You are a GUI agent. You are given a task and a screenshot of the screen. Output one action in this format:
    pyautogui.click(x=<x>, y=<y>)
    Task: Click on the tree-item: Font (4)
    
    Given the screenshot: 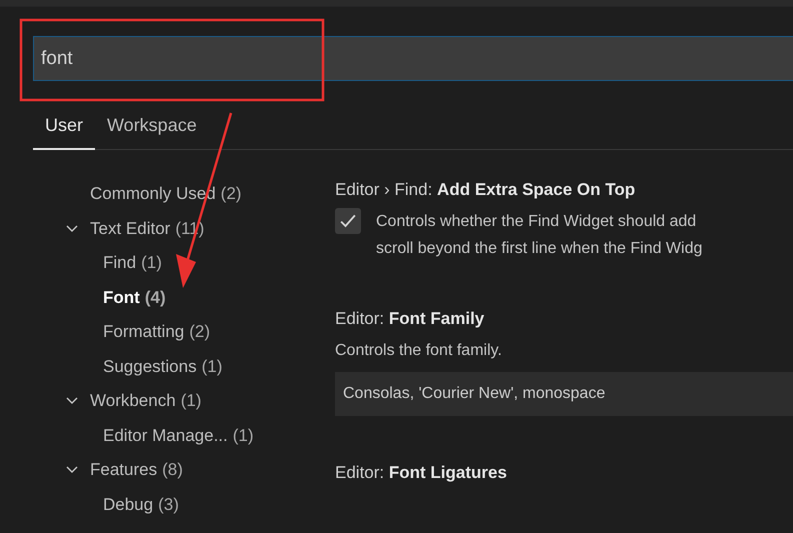 What is the action you would take?
    pyautogui.click(x=167, y=297)
    